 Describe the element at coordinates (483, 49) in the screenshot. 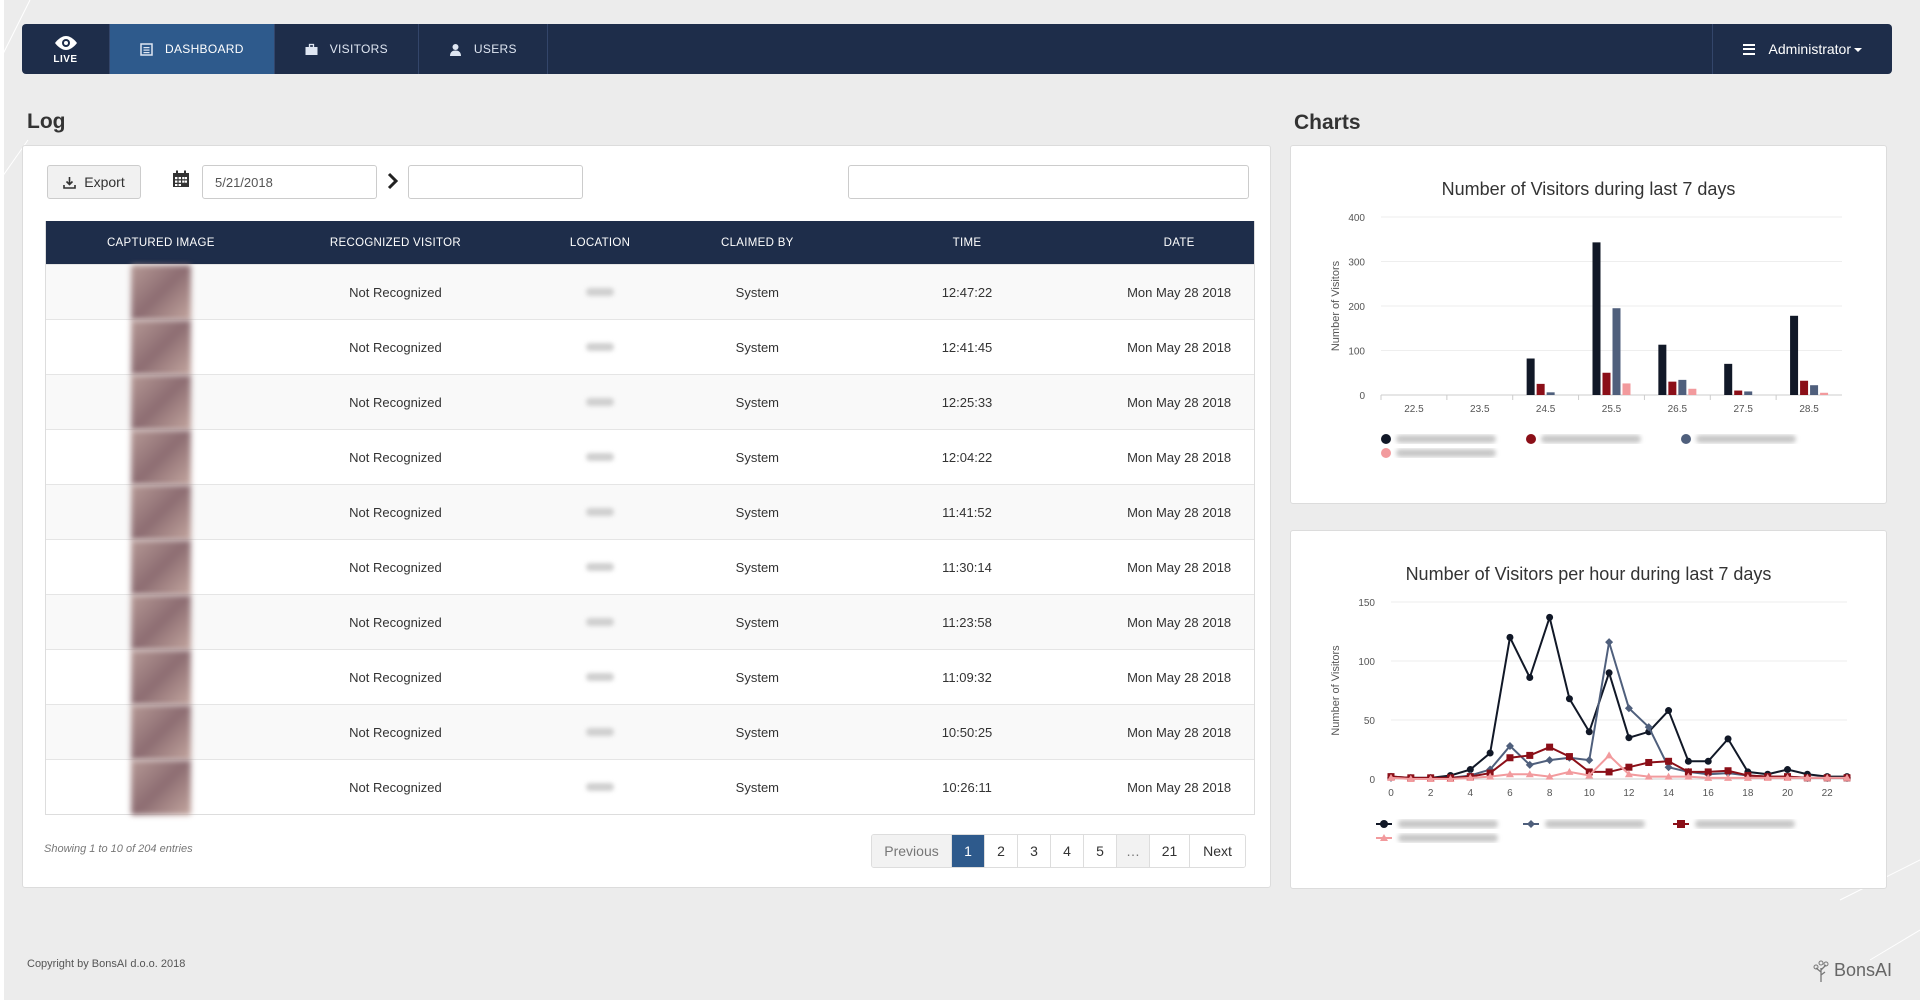

I see `nav-item-users: USERS` at that location.